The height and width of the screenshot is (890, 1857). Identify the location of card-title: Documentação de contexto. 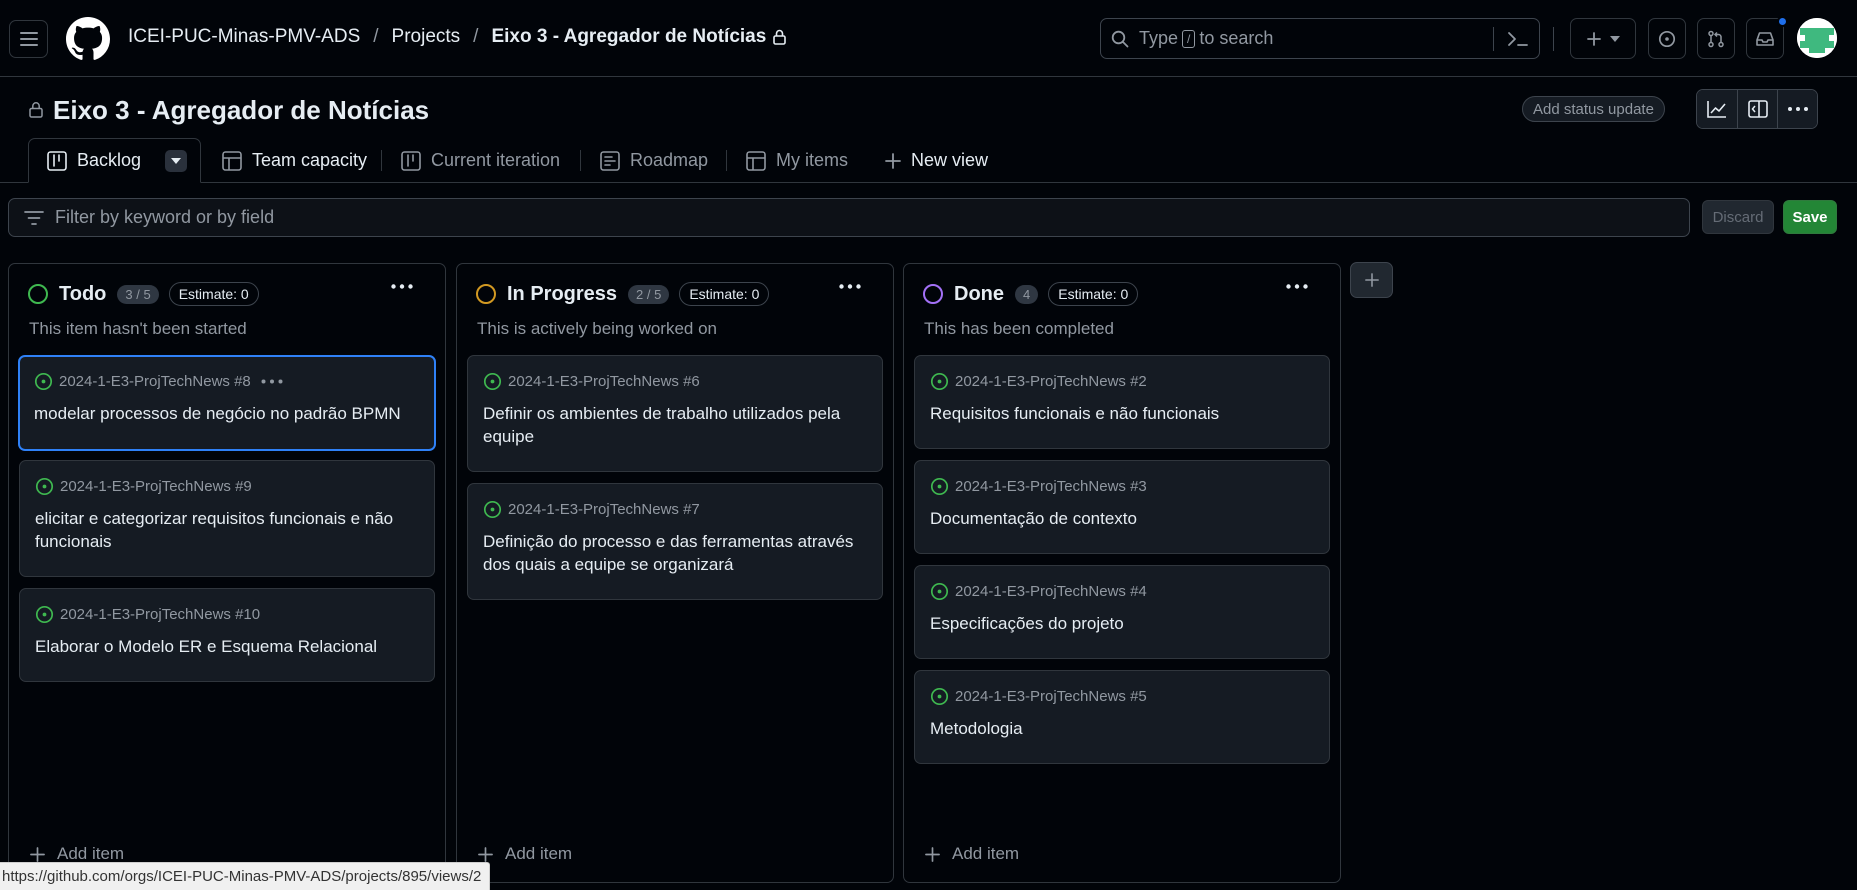
(1125, 518).